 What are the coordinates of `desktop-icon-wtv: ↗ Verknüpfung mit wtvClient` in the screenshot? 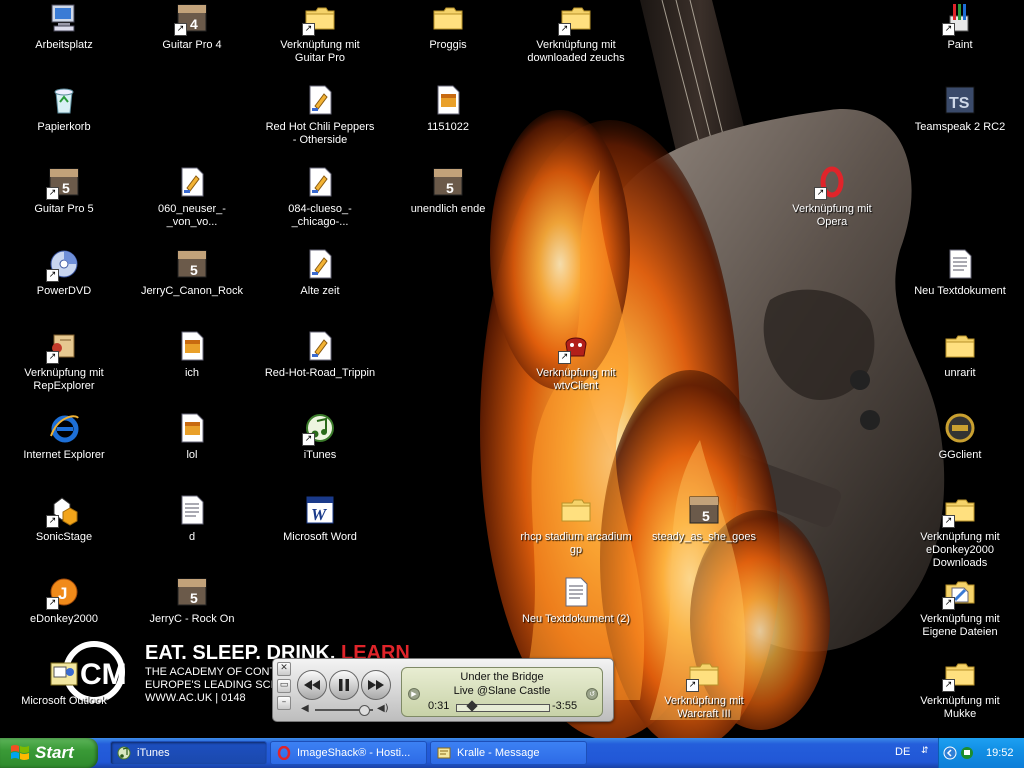 It's located at (576, 361).